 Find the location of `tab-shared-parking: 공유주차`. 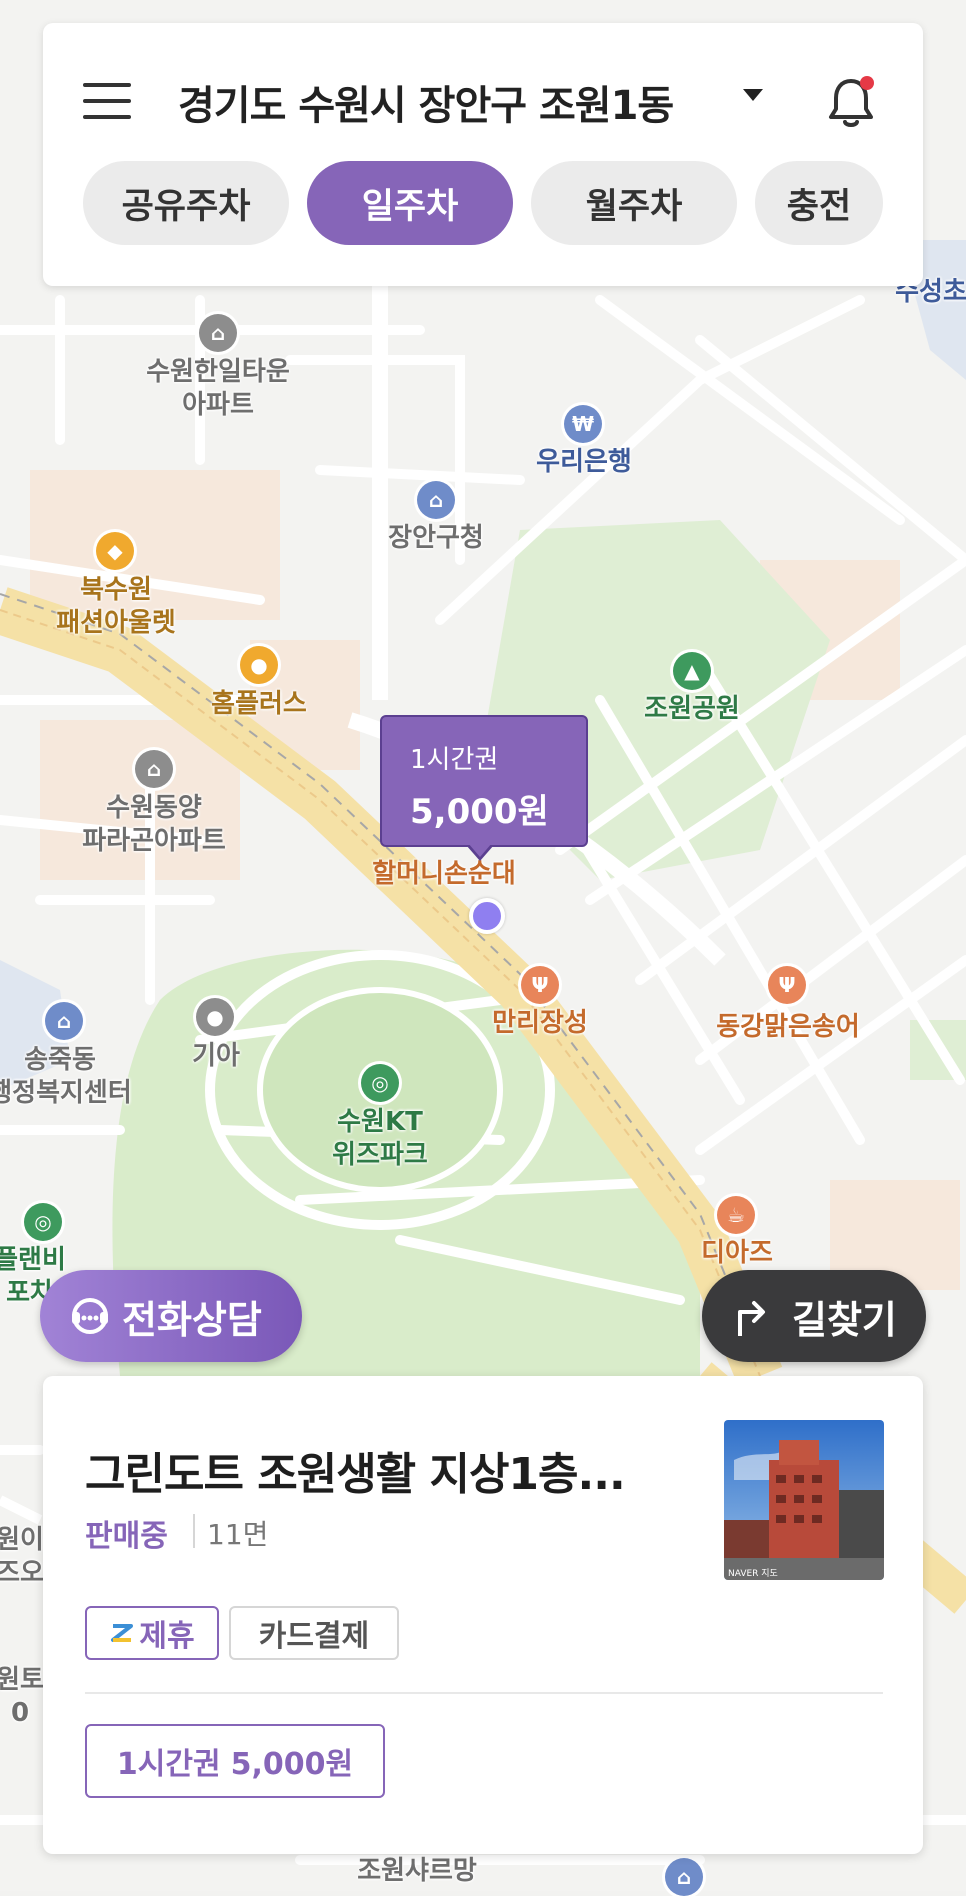

tab-shared-parking: 공유주차 is located at coordinates (186, 203).